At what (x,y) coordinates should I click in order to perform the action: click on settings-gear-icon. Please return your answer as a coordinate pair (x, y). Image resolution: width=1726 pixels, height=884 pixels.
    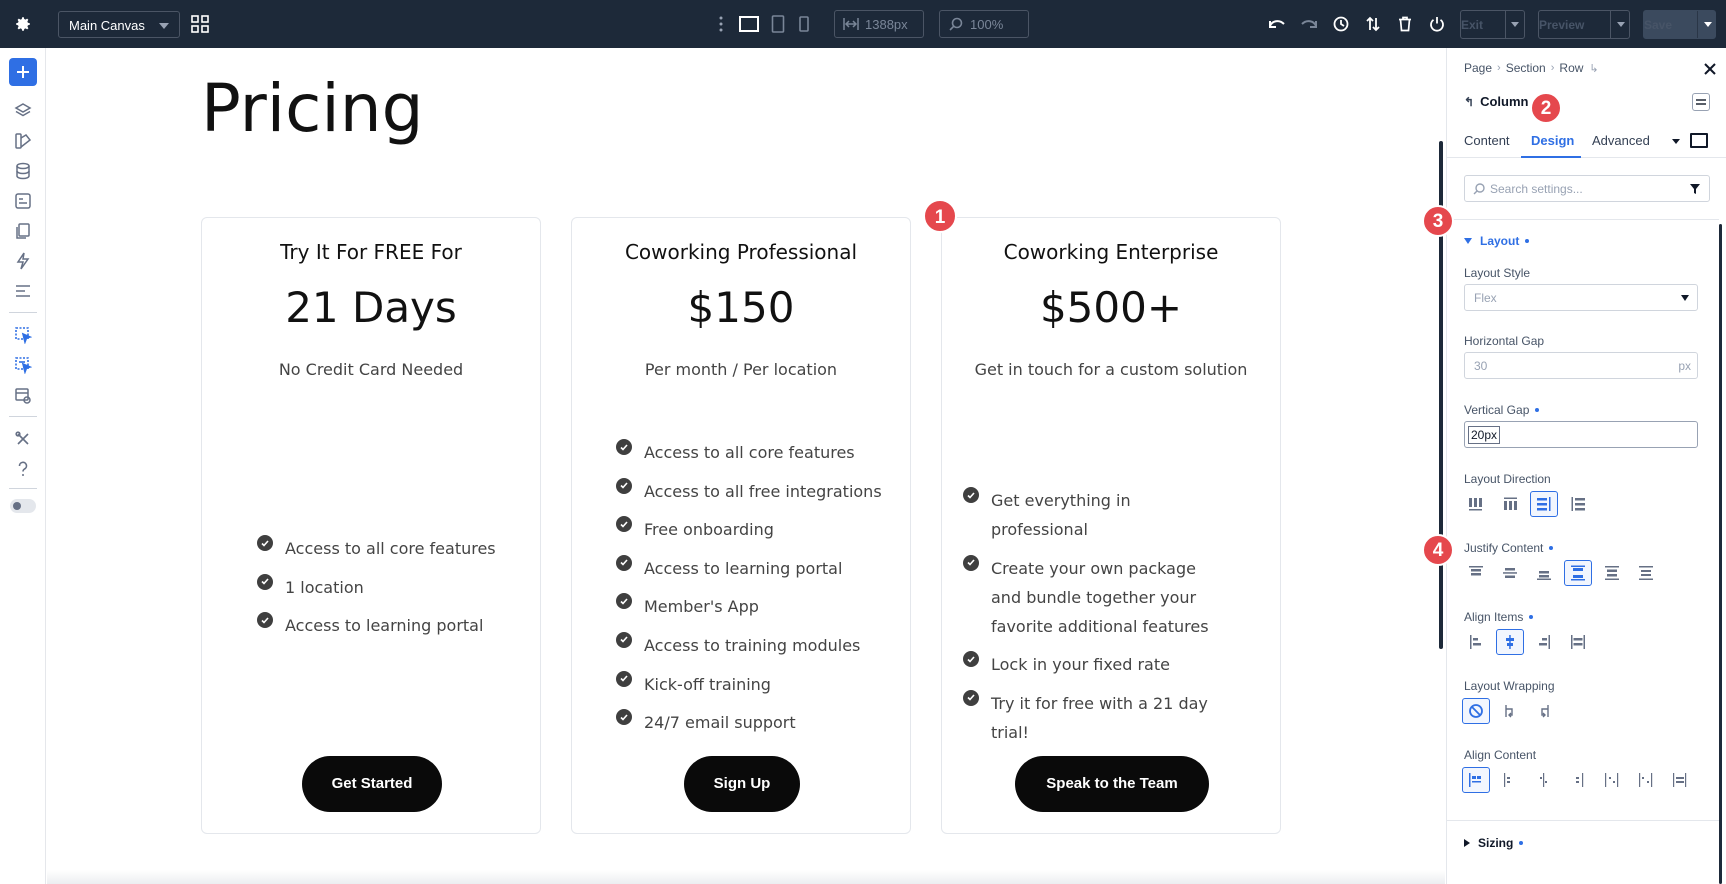
    Looking at the image, I should click on (23, 24).